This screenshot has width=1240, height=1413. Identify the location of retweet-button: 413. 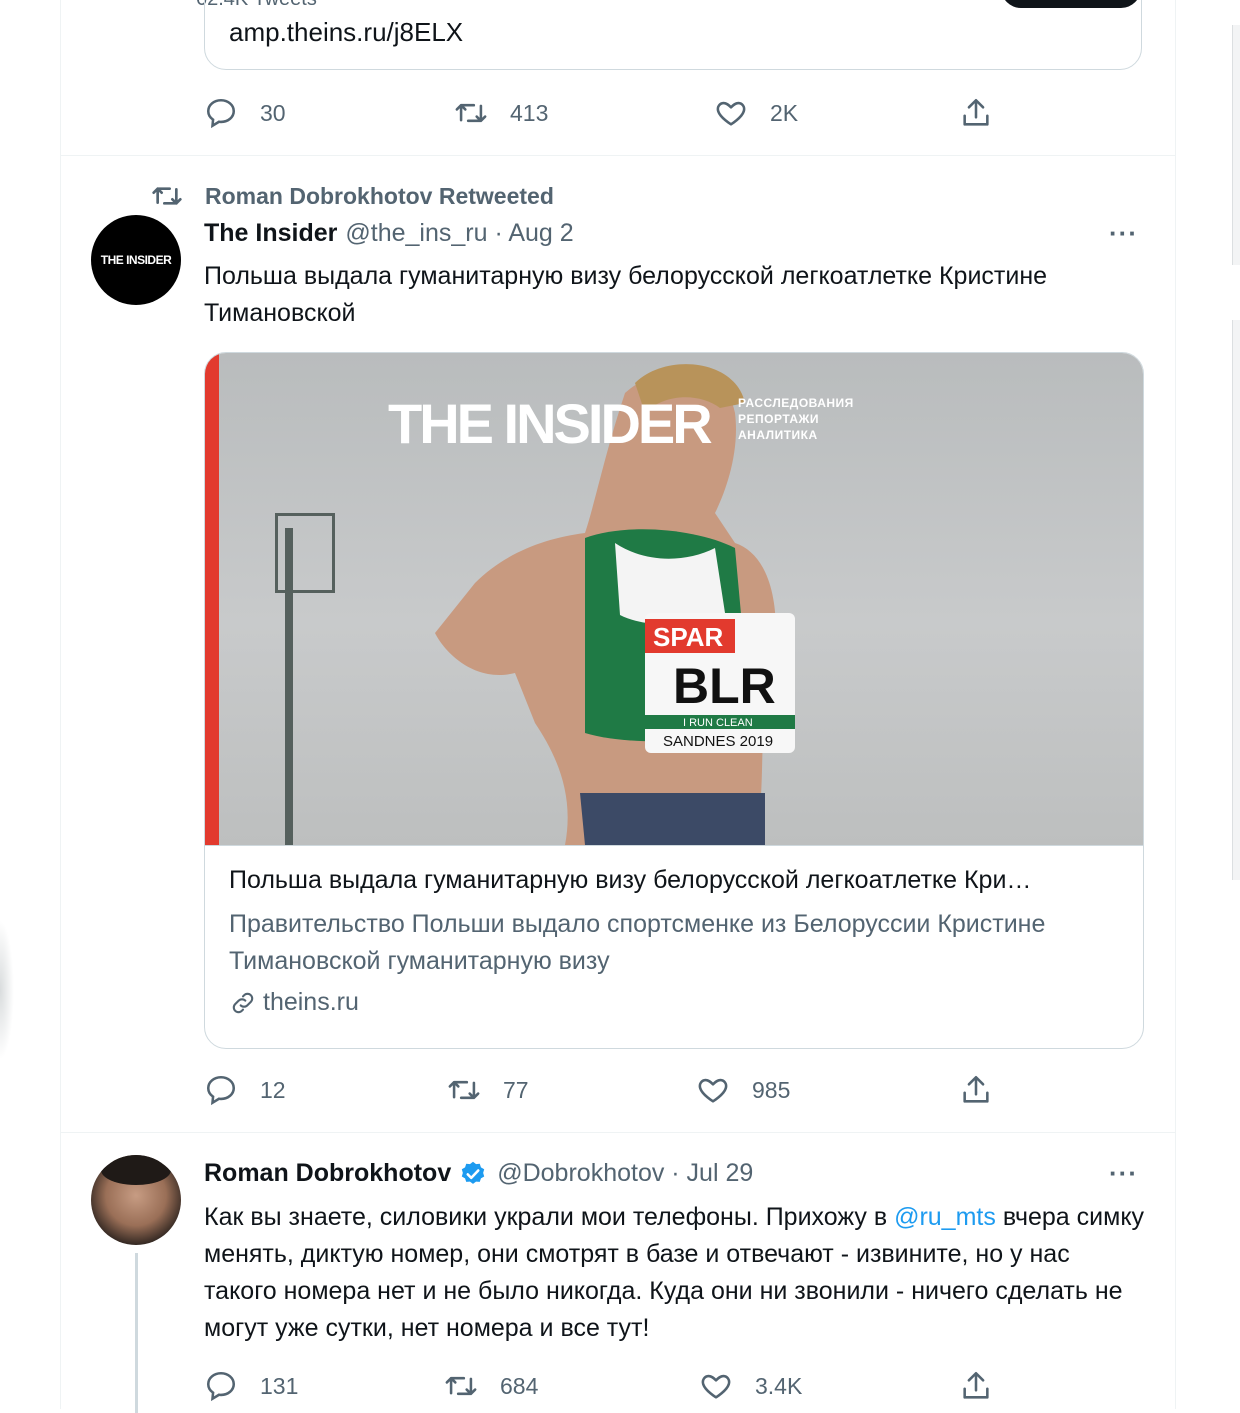
(501, 113).